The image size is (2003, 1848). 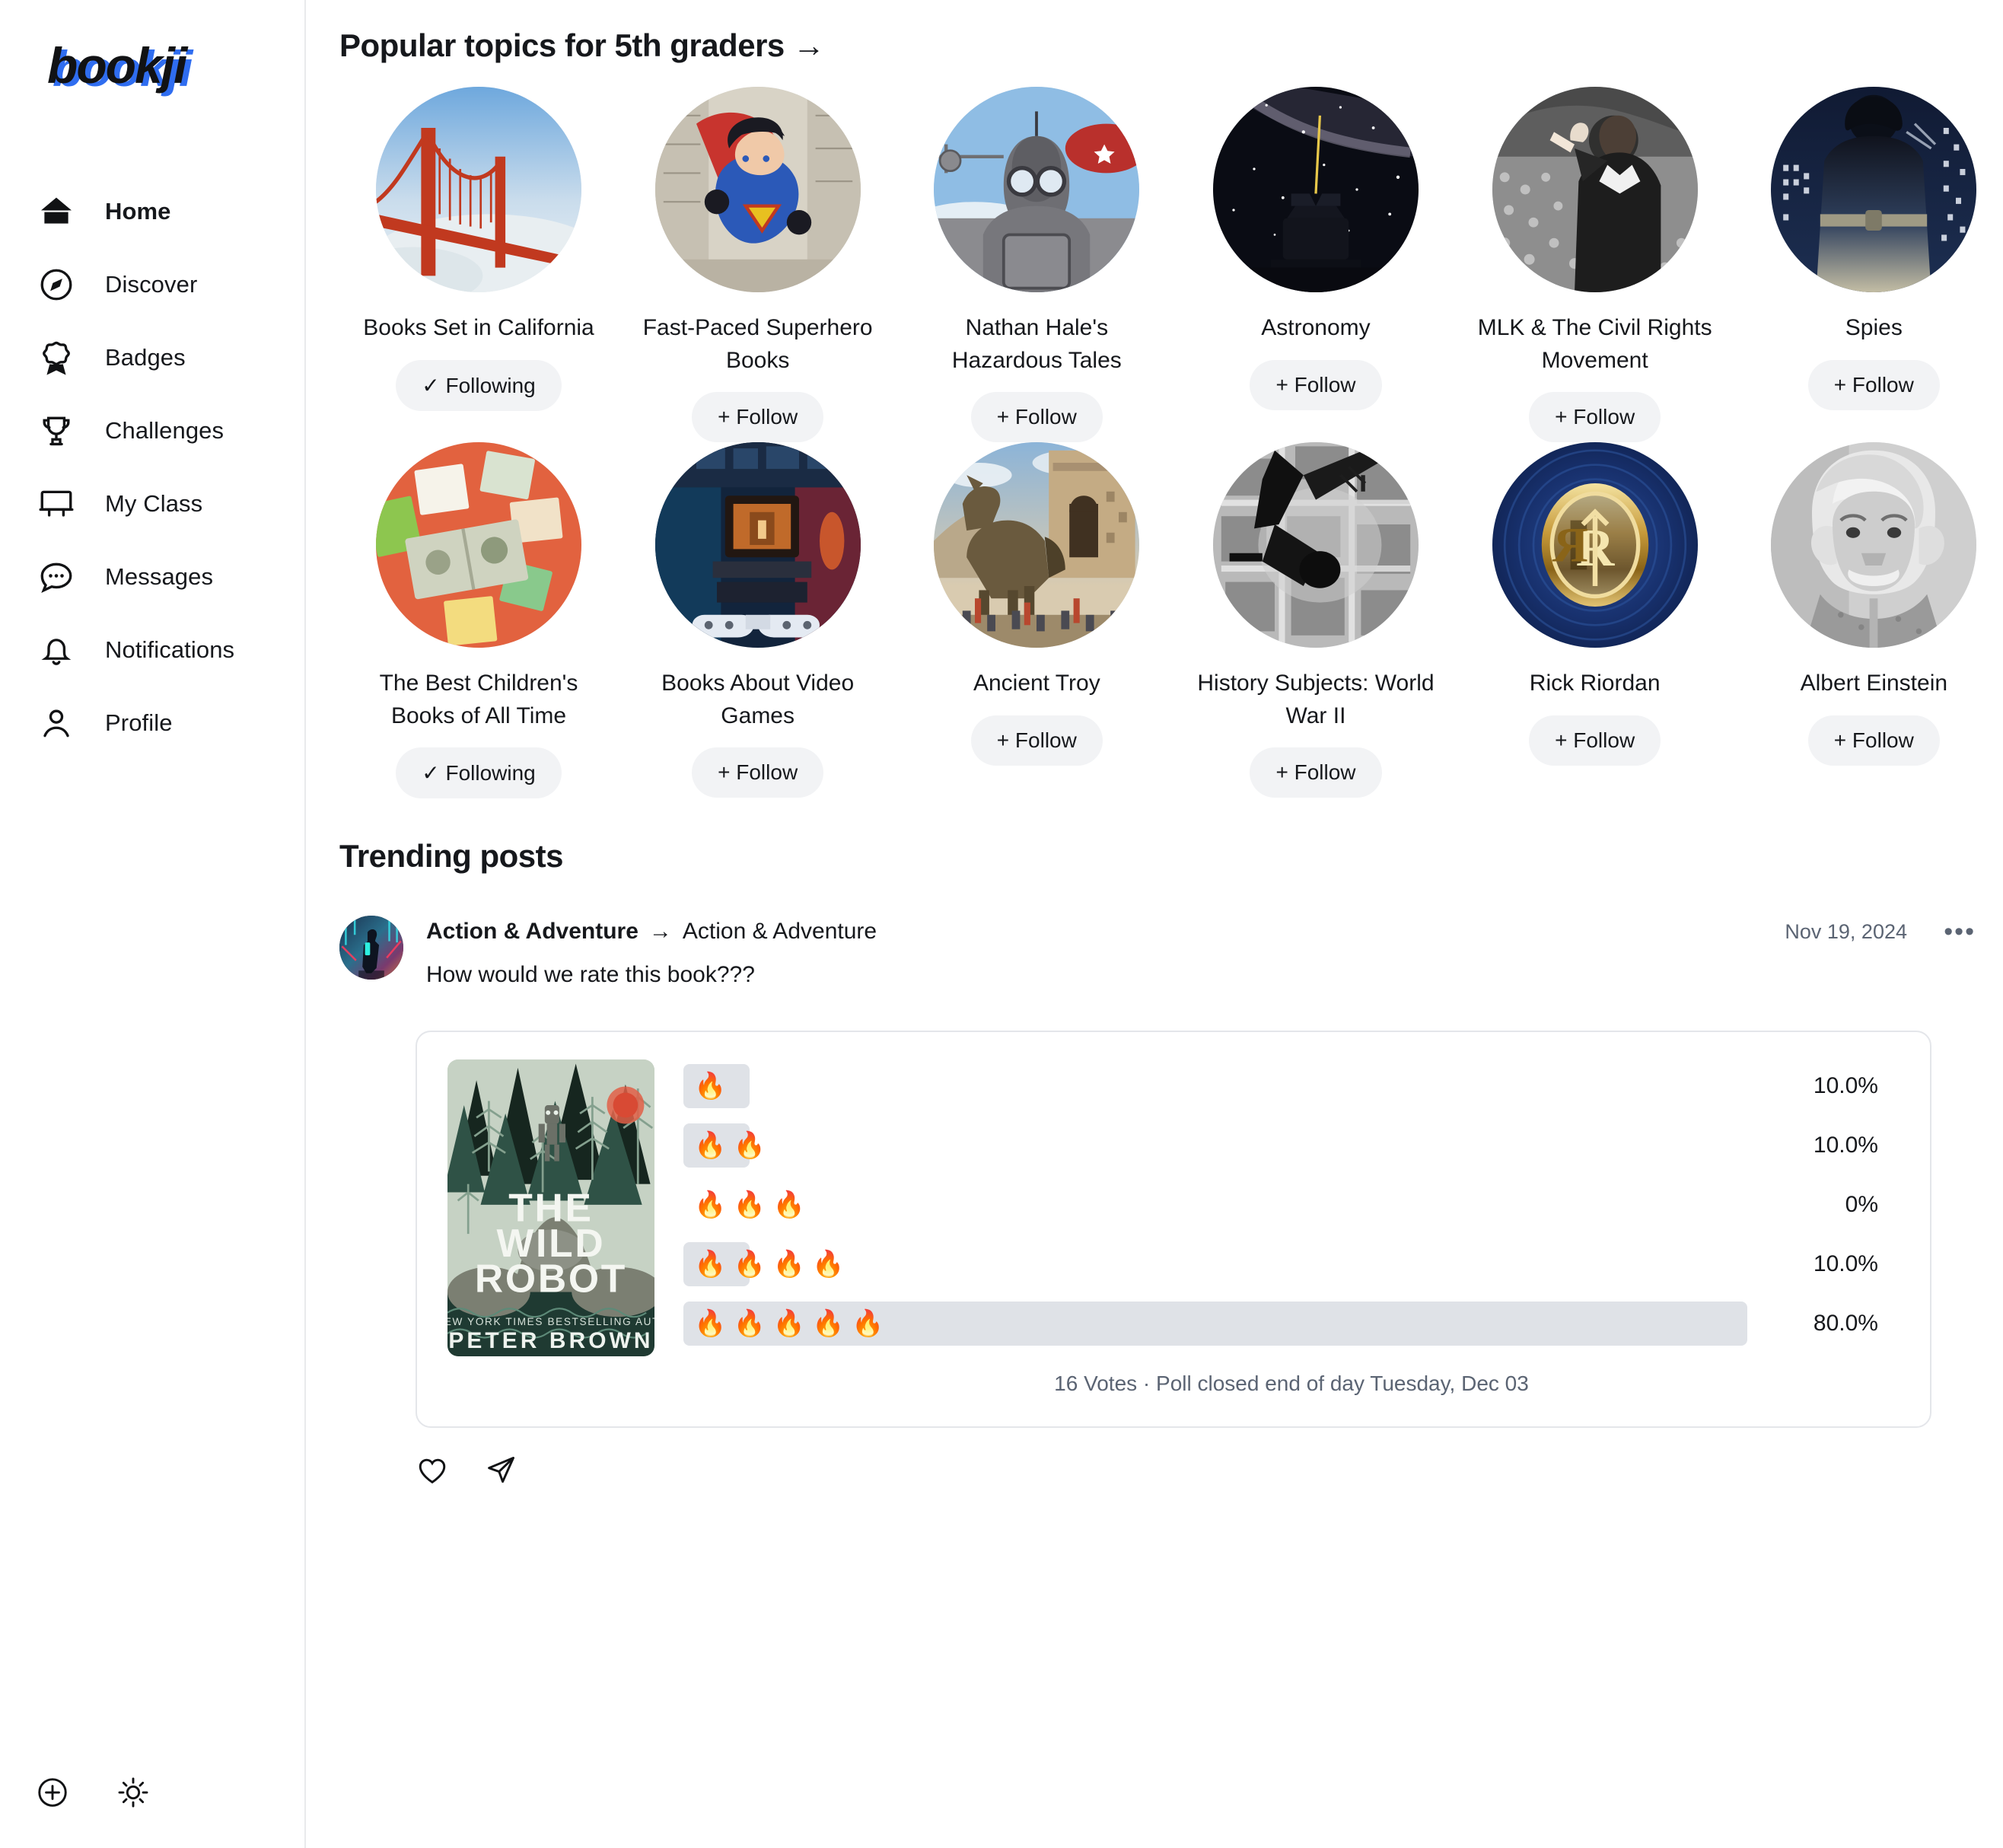 I want to click on post-author: Action & Adventure, so click(x=532, y=931).